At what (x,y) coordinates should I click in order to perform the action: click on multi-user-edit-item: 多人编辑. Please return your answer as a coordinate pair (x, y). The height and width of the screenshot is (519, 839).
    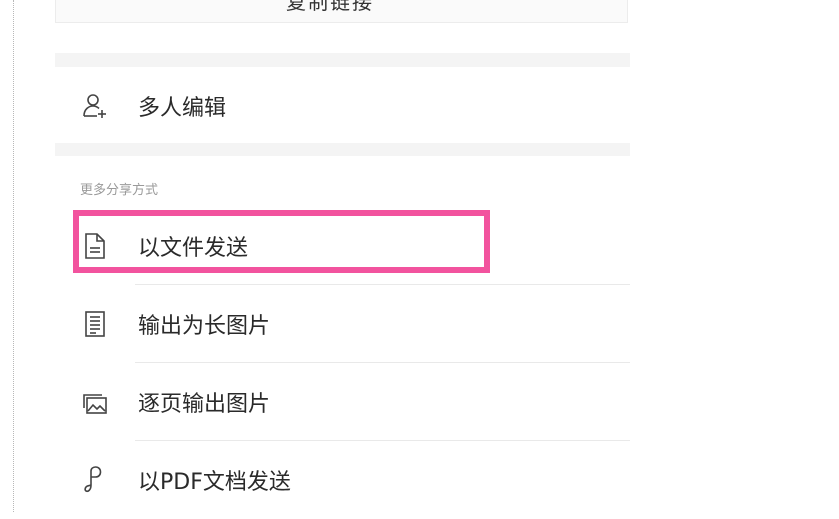
    Looking at the image, I should click on (342, 106).